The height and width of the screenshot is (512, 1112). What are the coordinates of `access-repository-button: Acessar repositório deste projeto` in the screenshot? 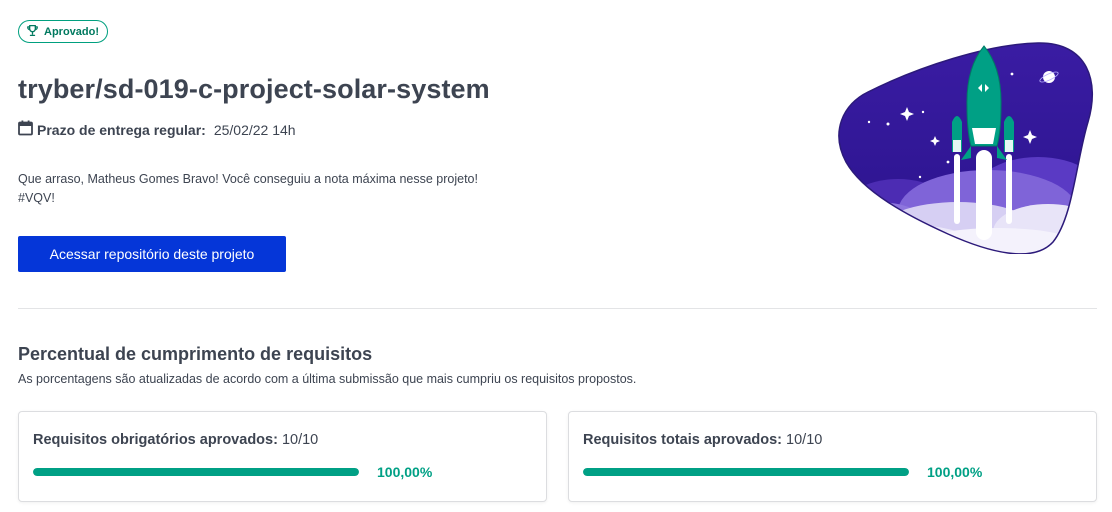 It's located at (152, 254).